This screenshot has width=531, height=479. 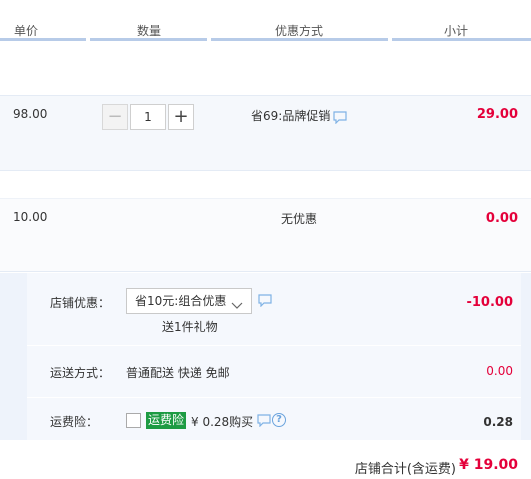 I want to click on insurance-checkbox, so click(x=133, y=420).